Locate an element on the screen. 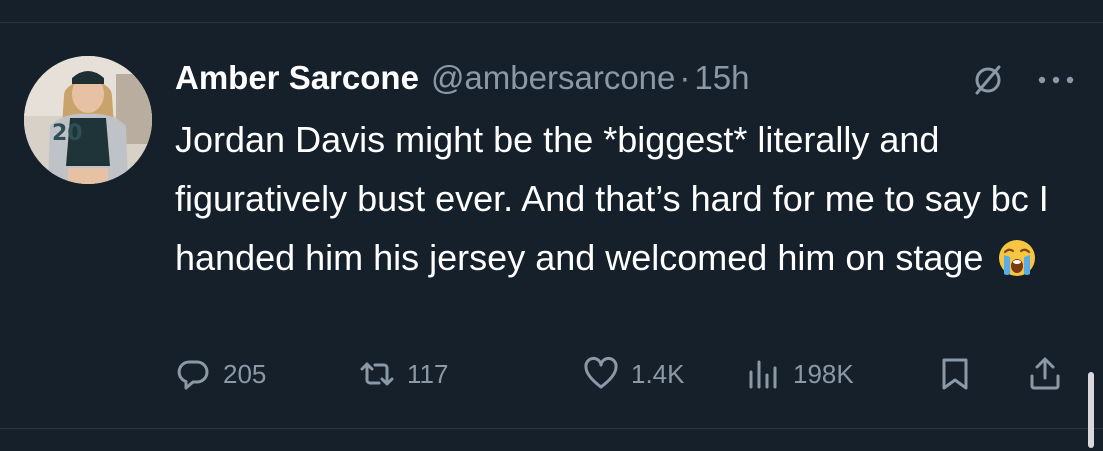 Image resolution: width=1103 pixels, height=451 pixels. retweet-icon is located at coordinates (377, 374).